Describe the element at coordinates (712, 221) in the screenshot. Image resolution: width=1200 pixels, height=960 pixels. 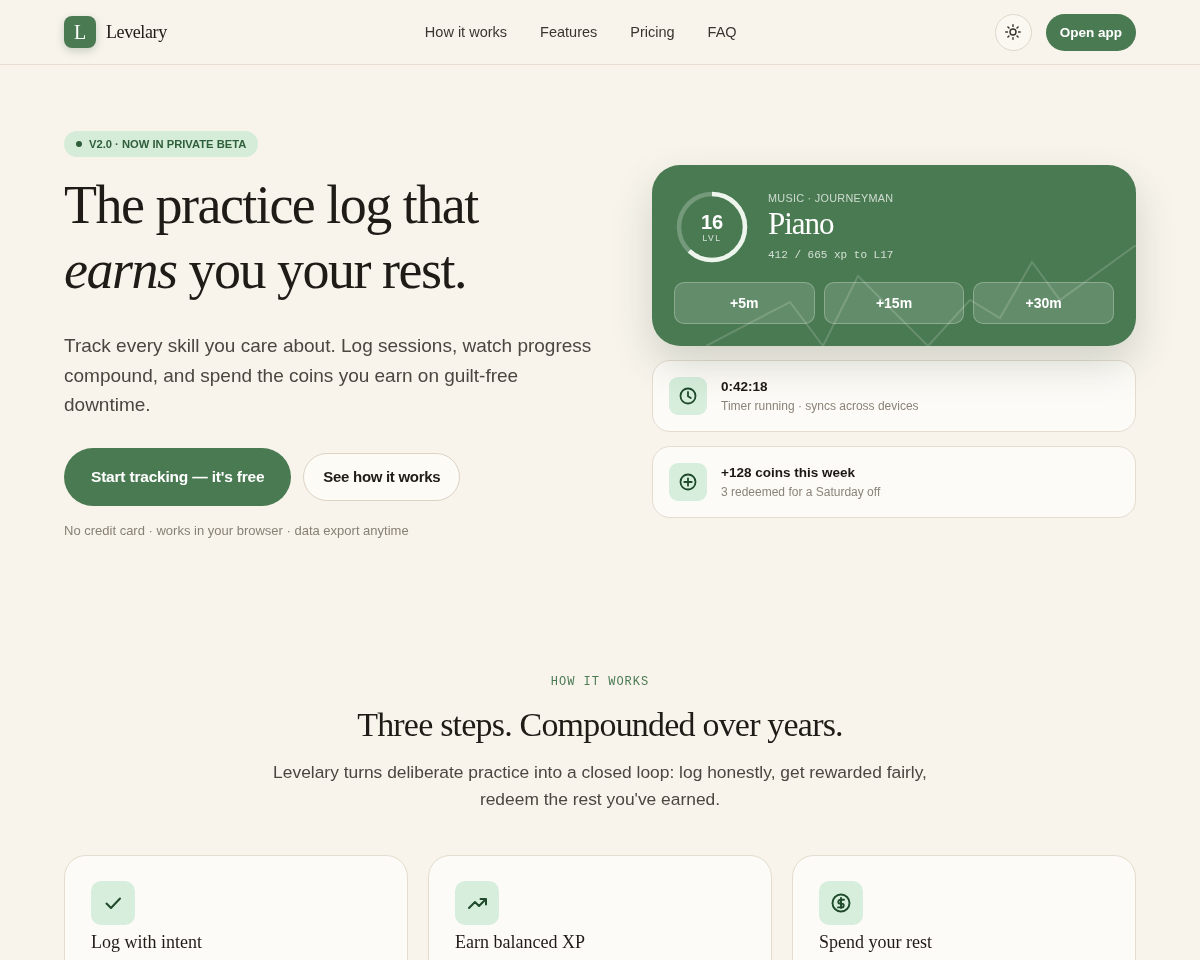
I see `level-number: 16` at that location.